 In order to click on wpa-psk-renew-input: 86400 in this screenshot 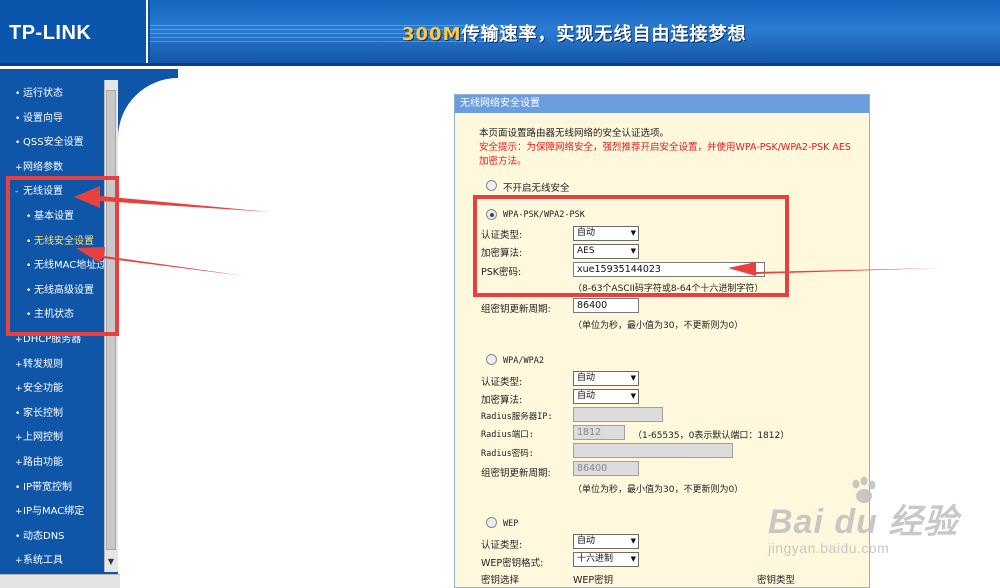, I will do `click(606, 305)`.